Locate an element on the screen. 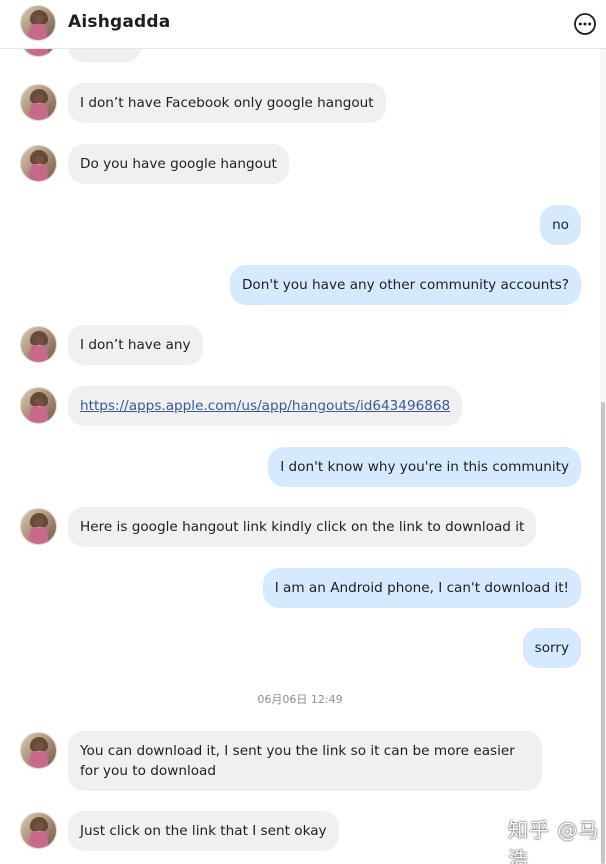 Image resolution: width=606 pixels, height=864 pixels. chat-header: Aishgadda is located at coordinates (303, 24).